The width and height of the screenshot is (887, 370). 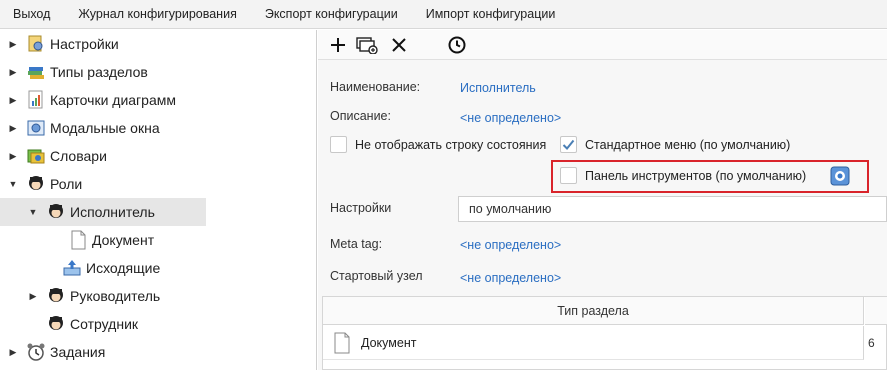 What do you see at coordinates (78, 156) in the screenshot?
I see `tree-label: Словари` at bounding box center [78, 156].